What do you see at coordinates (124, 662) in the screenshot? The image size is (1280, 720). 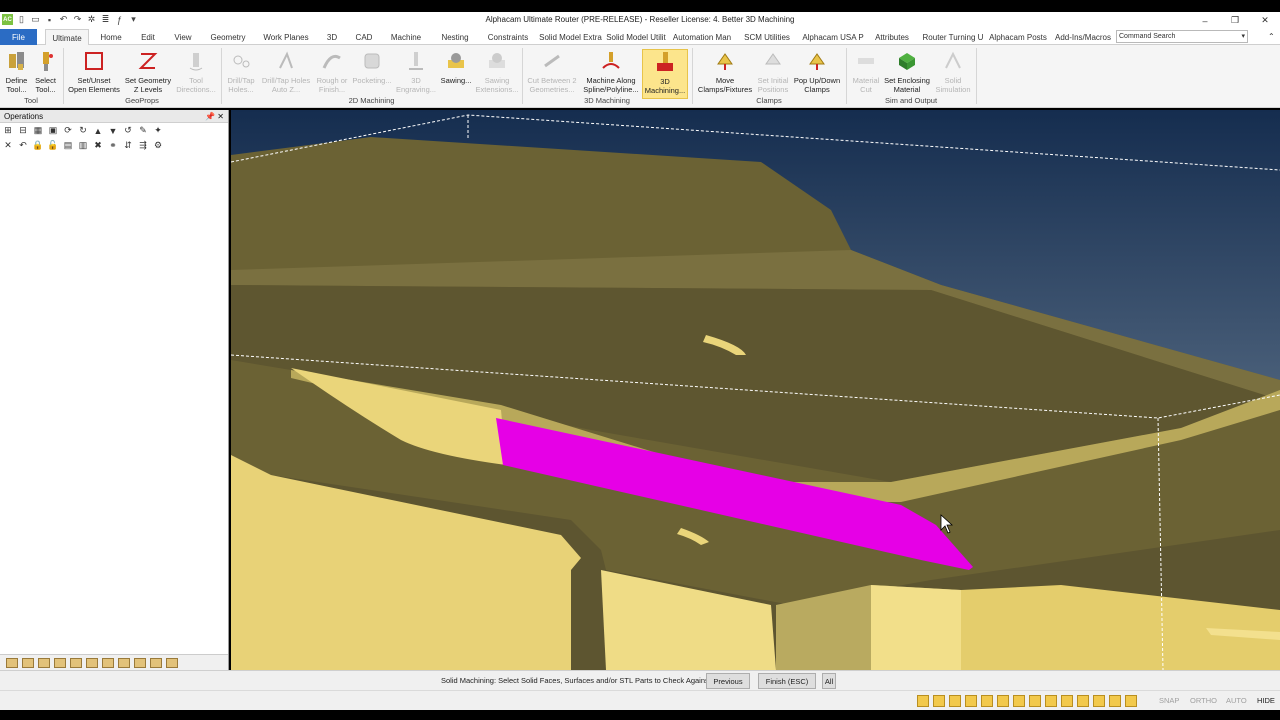 I see `report-icon` at bounding box center [124, 662].